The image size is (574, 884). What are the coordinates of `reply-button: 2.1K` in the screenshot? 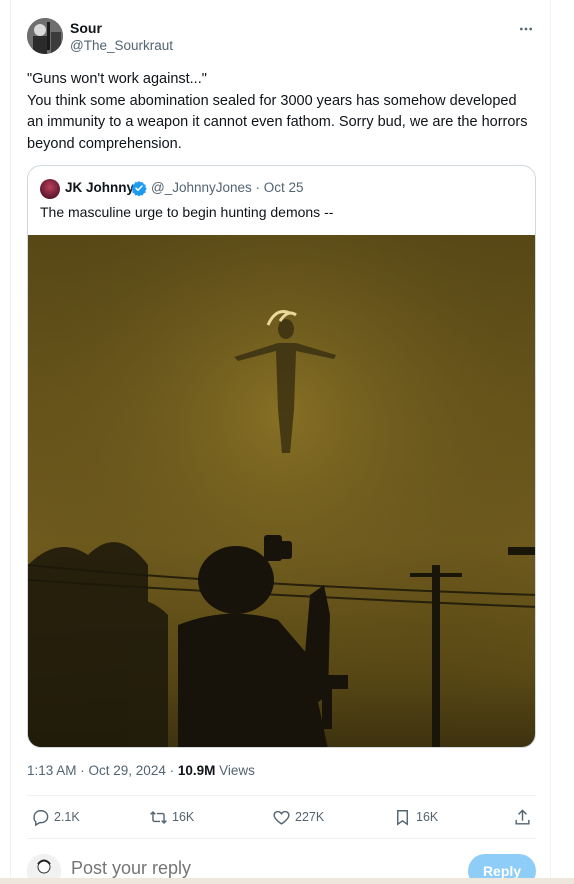 It's located at (55, 817).